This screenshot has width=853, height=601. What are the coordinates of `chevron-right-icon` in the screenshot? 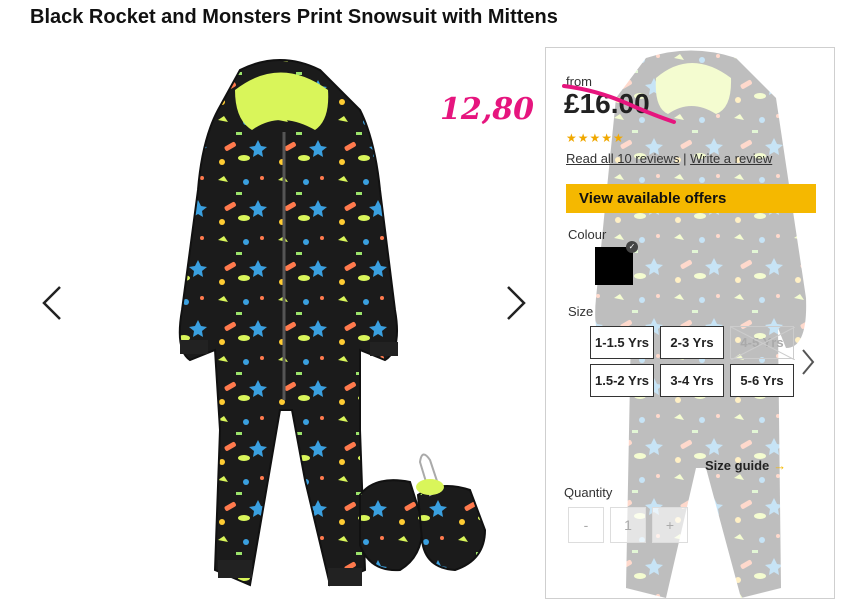 It's located at (516, 303).